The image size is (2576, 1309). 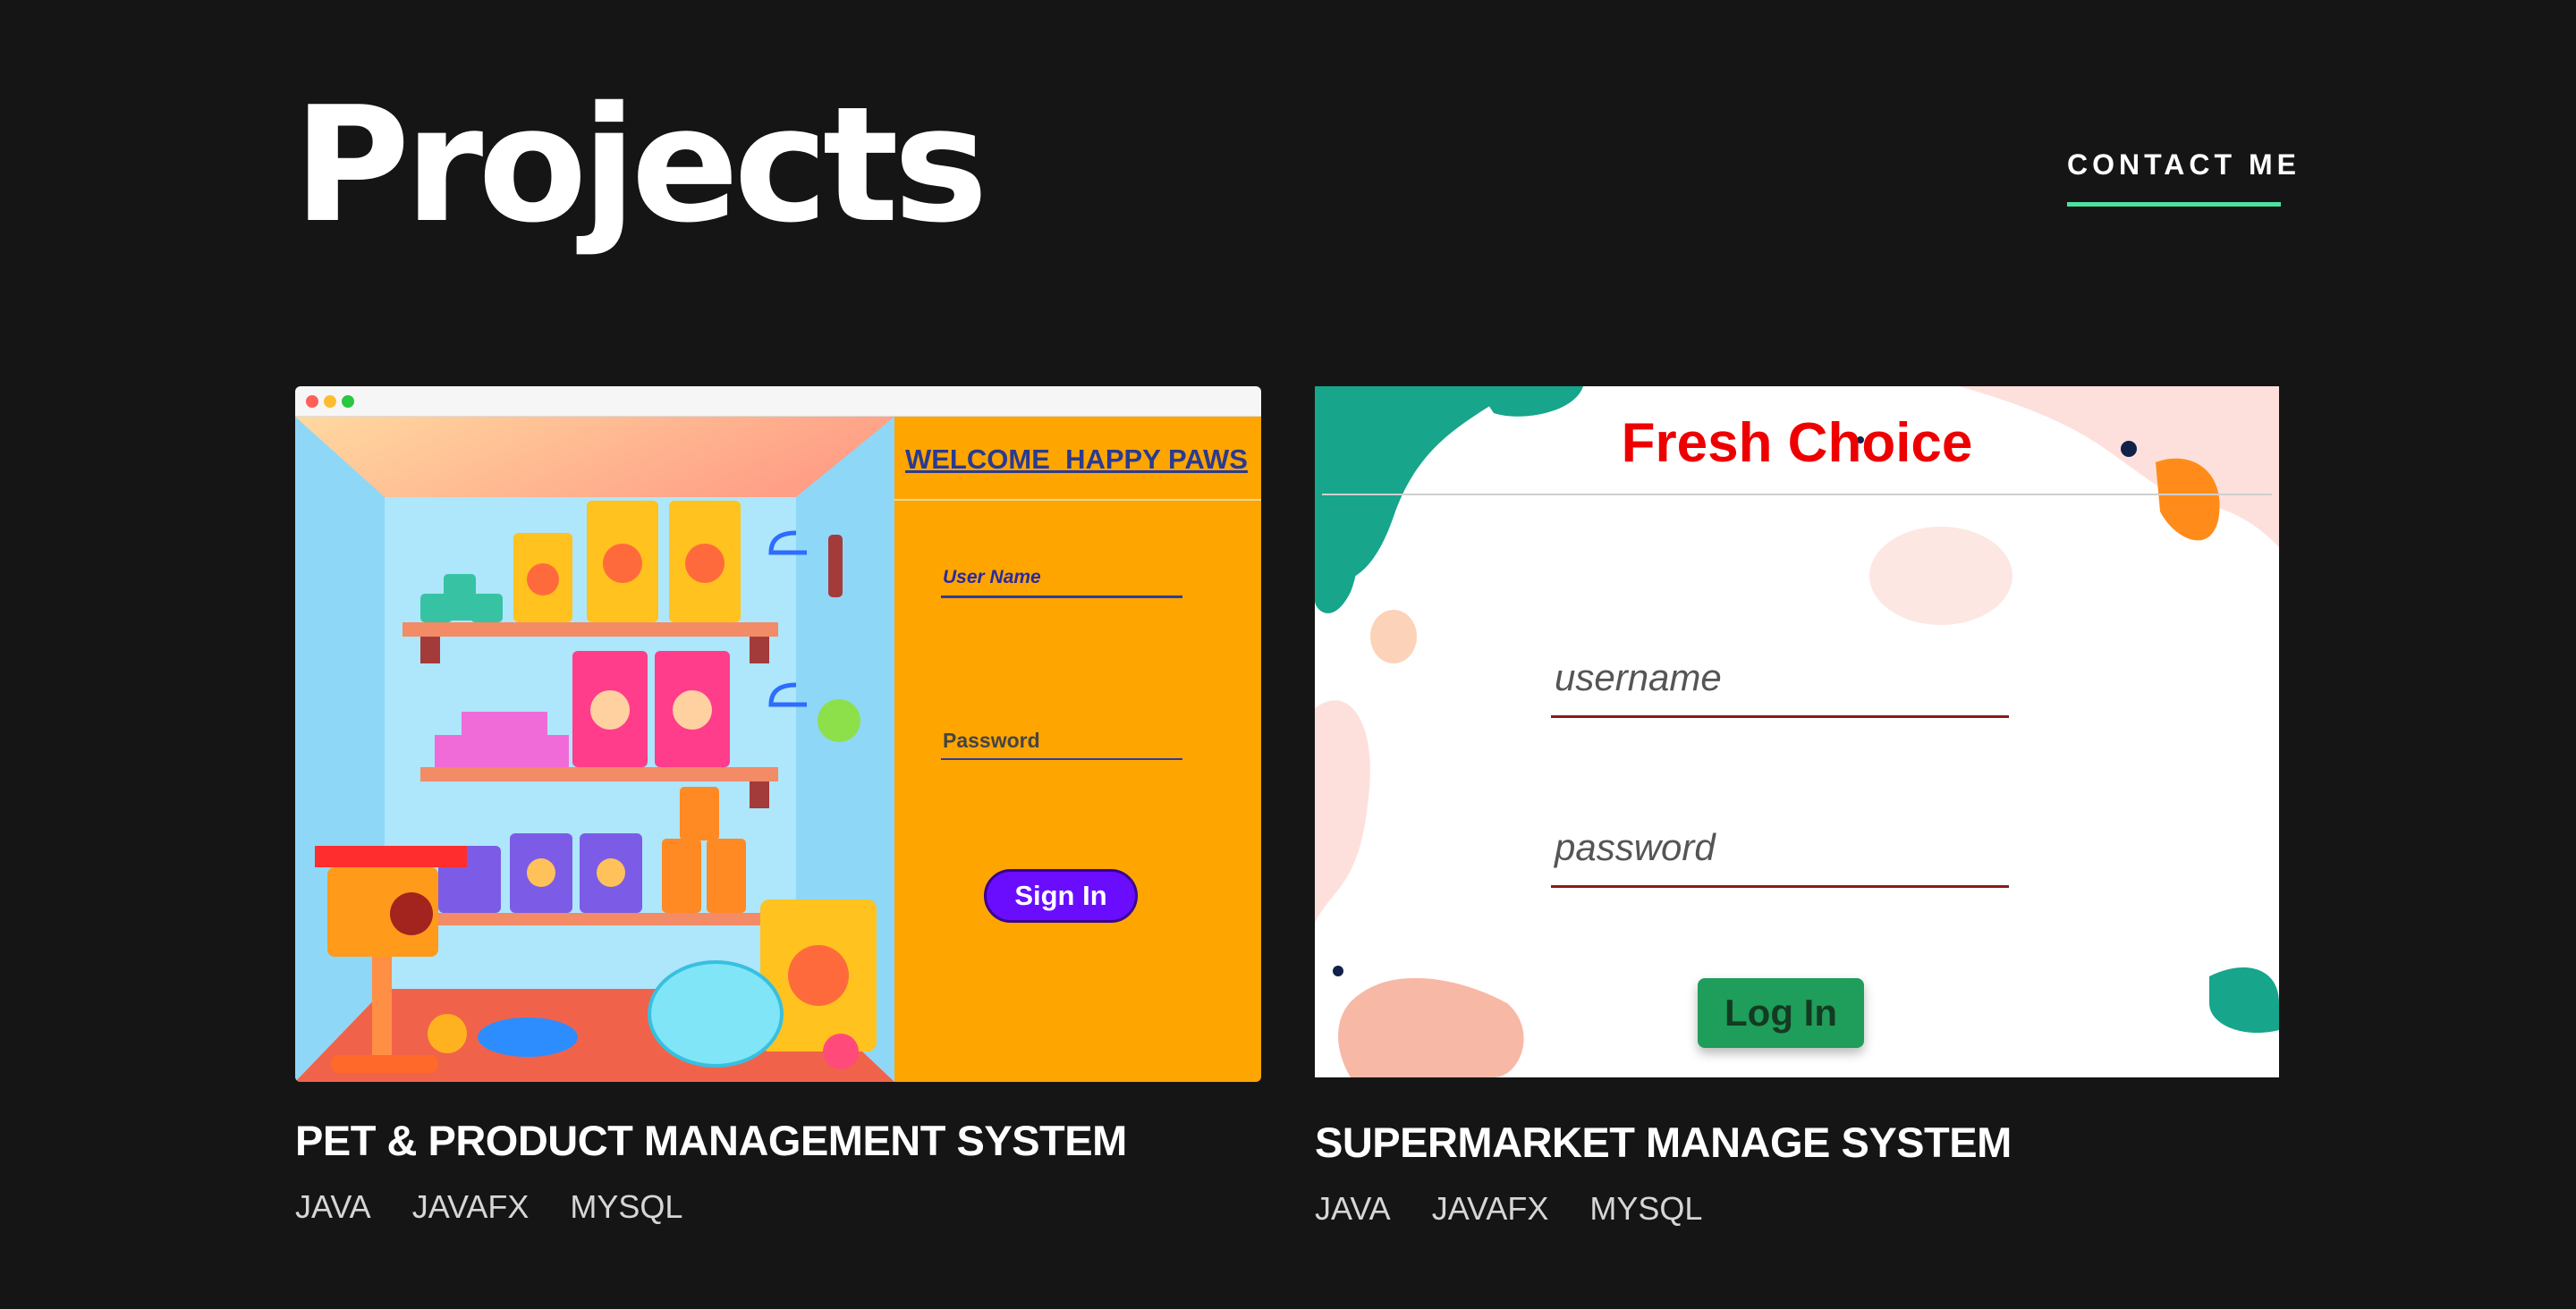 What do you see at coordinates (1781, 1013) in the screenshot?
I see `log-in-button: Log In` at bounding box center [1781, 1013].